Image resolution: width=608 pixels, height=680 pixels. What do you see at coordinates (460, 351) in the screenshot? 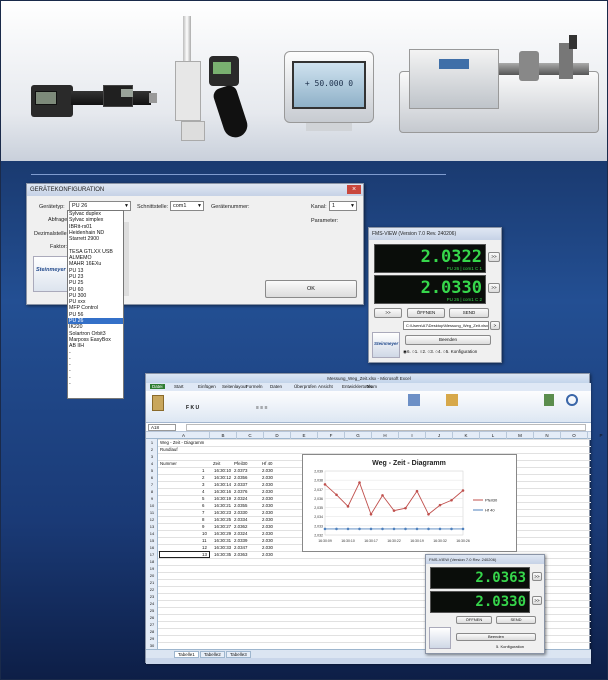
I see `radio-5: ○5. Konfiguration` at bounding box center [460, 351].